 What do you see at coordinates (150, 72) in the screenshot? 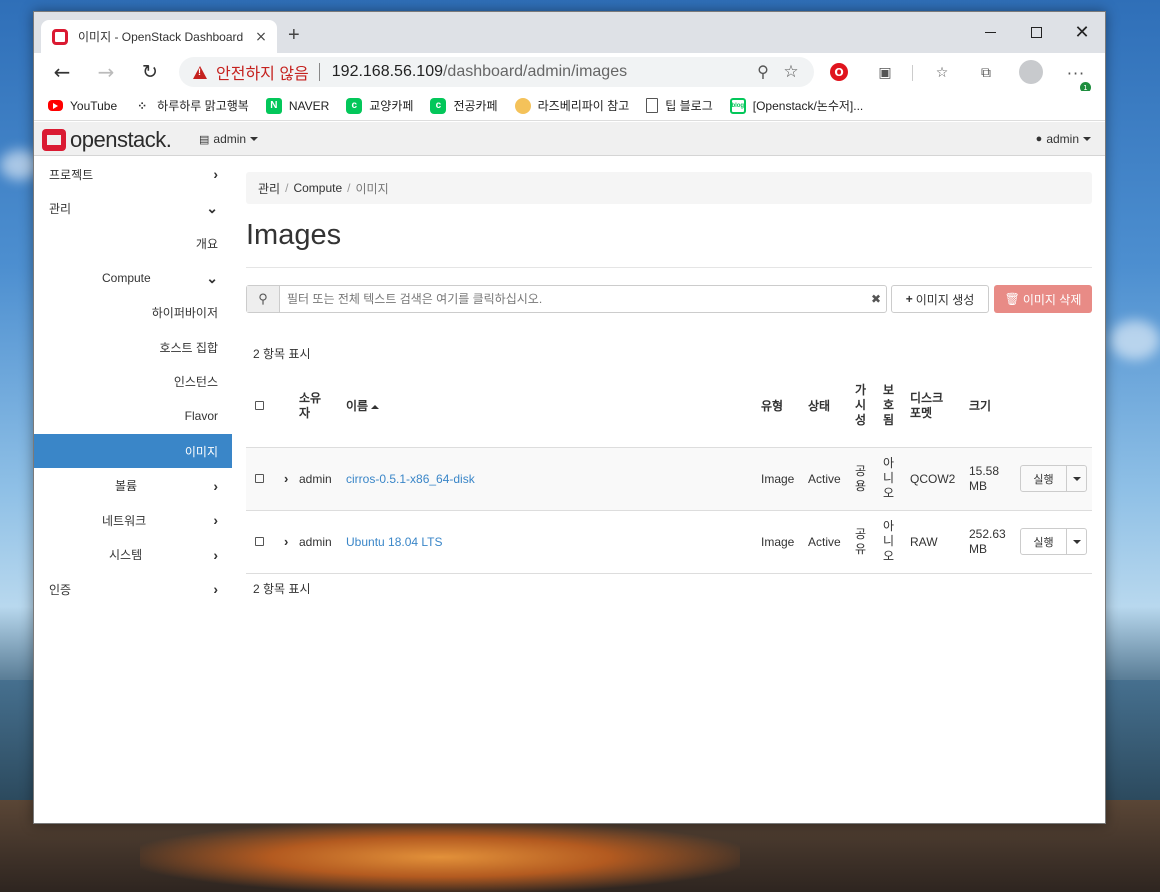
I see `reload-button: ↻` at bounding box center [150, 72].